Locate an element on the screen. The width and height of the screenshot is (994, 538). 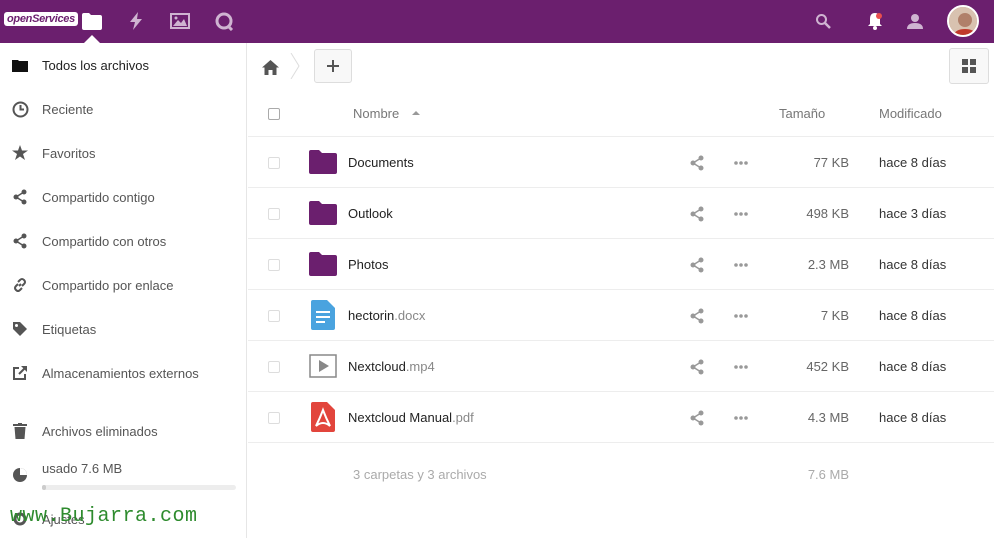
avatar is located at coordinates (963, 21).